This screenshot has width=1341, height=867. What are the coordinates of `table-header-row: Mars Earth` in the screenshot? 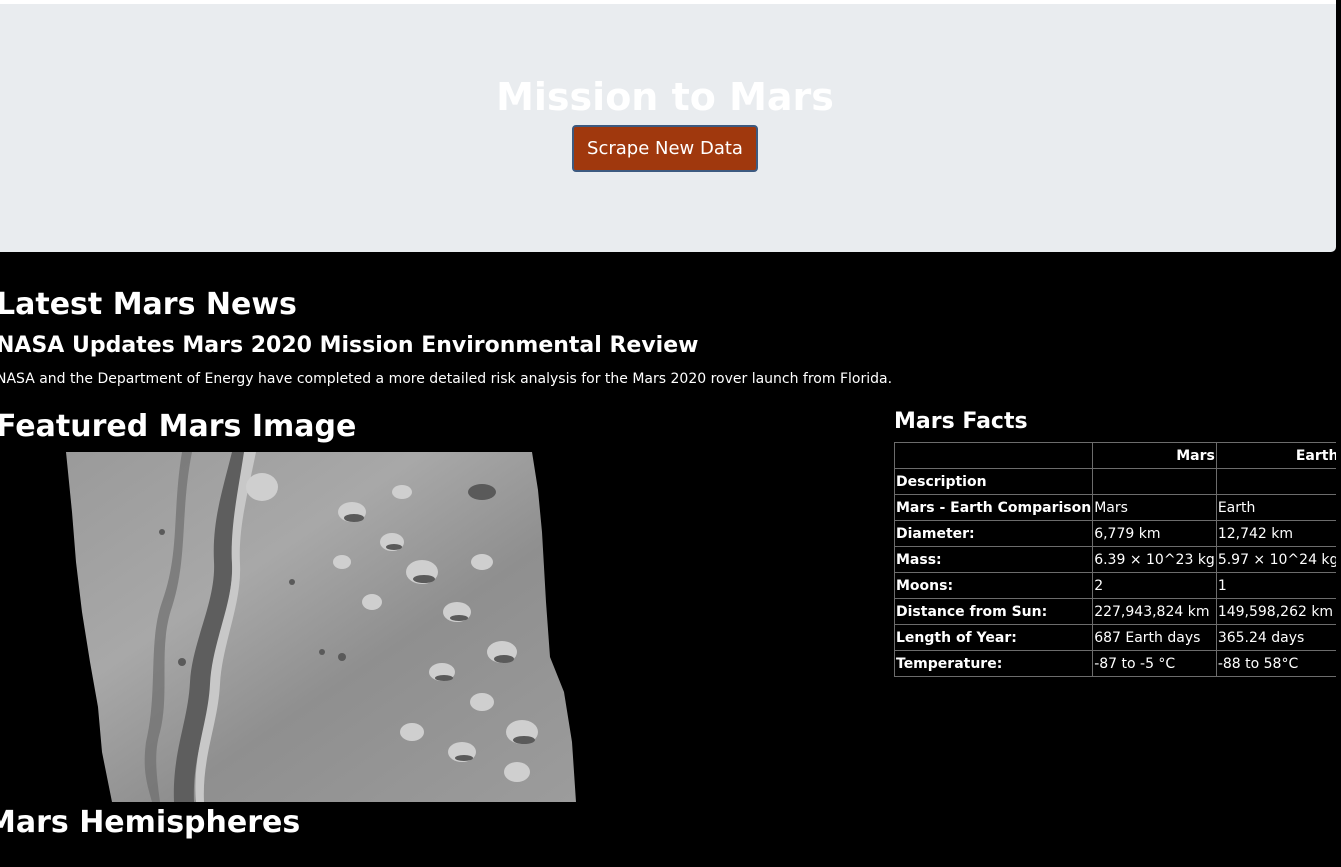 It's located at (1117, 455).